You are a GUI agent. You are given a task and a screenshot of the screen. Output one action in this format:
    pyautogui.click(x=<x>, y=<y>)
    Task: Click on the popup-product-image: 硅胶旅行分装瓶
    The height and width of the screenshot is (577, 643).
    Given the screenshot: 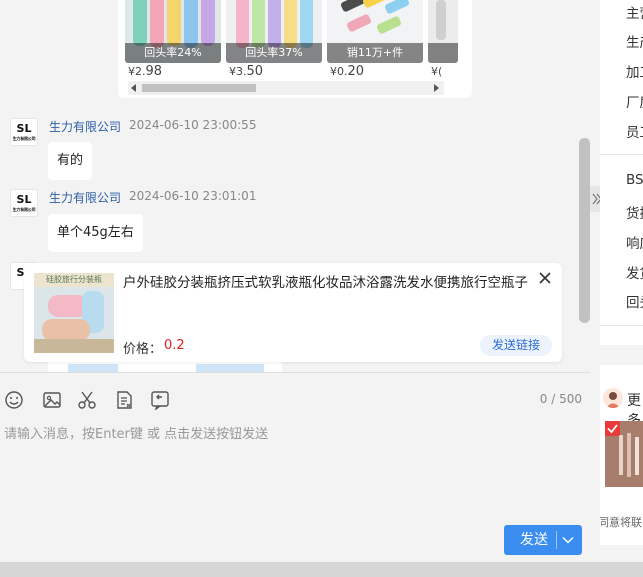 What is the action you would take?
    pyautogui.click(x=74, y=313)
    